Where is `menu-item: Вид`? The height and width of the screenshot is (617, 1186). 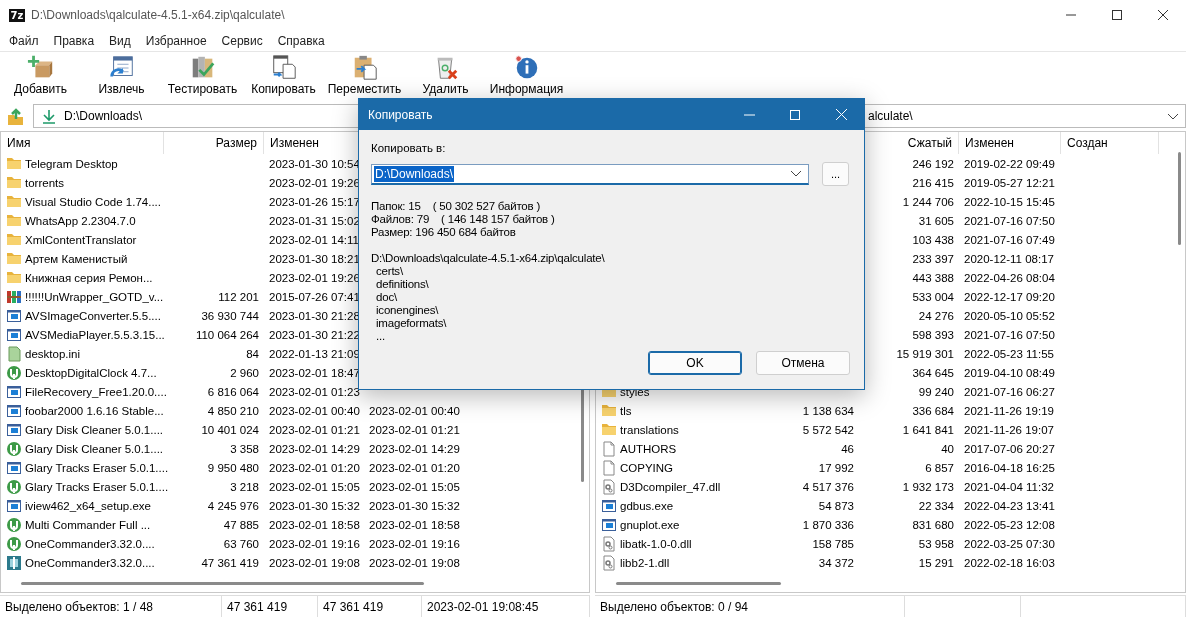
menu-item: Вид is located at coordinates (120, 40).